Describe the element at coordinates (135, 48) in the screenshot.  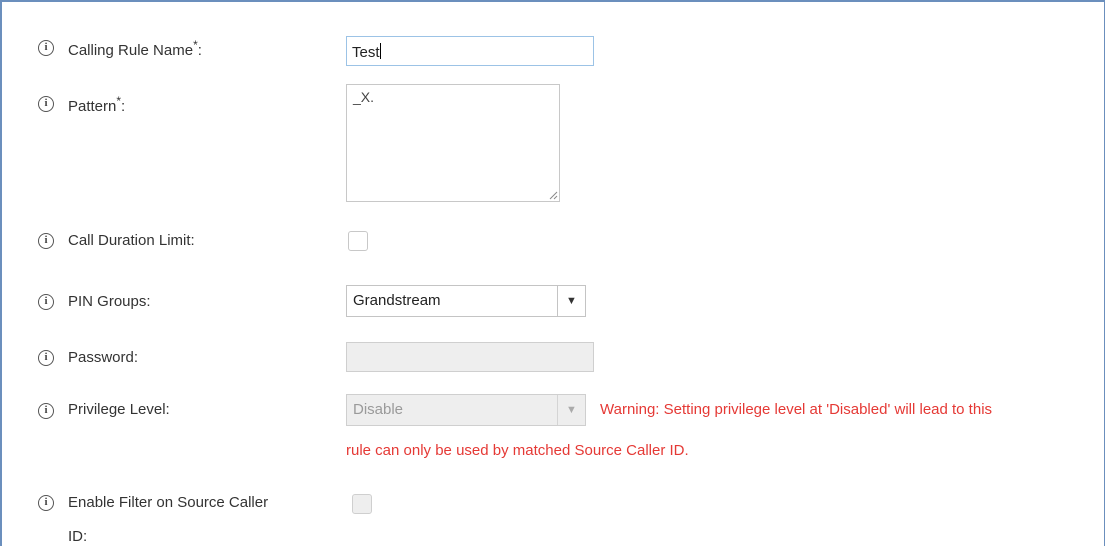
I see `calling-rule-name-label: Calling Rule Name*:` at that location.